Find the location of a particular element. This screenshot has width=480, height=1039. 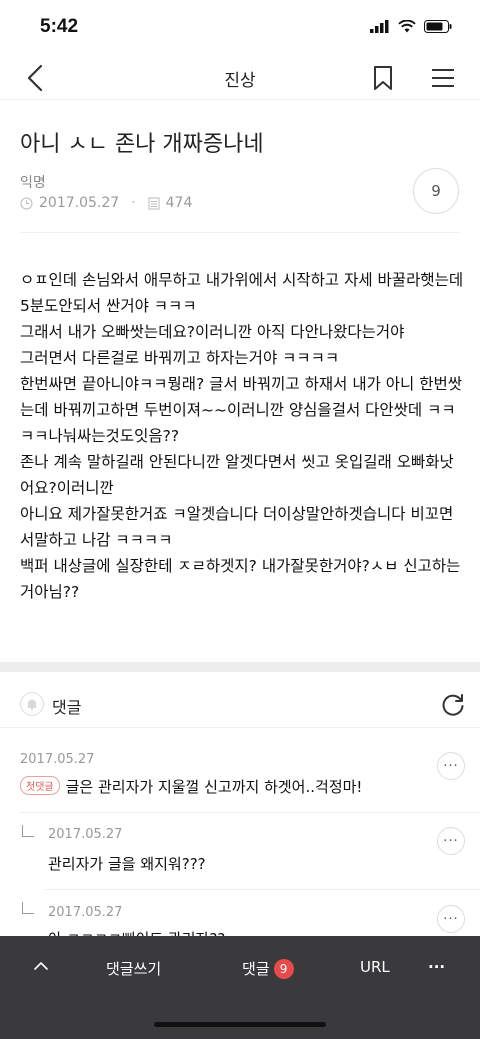

reply-item: 2017.05.27 아 ㅋㅋㅋㅋ삐이드 관리자?? ··· is located at coordinates (240, 913).